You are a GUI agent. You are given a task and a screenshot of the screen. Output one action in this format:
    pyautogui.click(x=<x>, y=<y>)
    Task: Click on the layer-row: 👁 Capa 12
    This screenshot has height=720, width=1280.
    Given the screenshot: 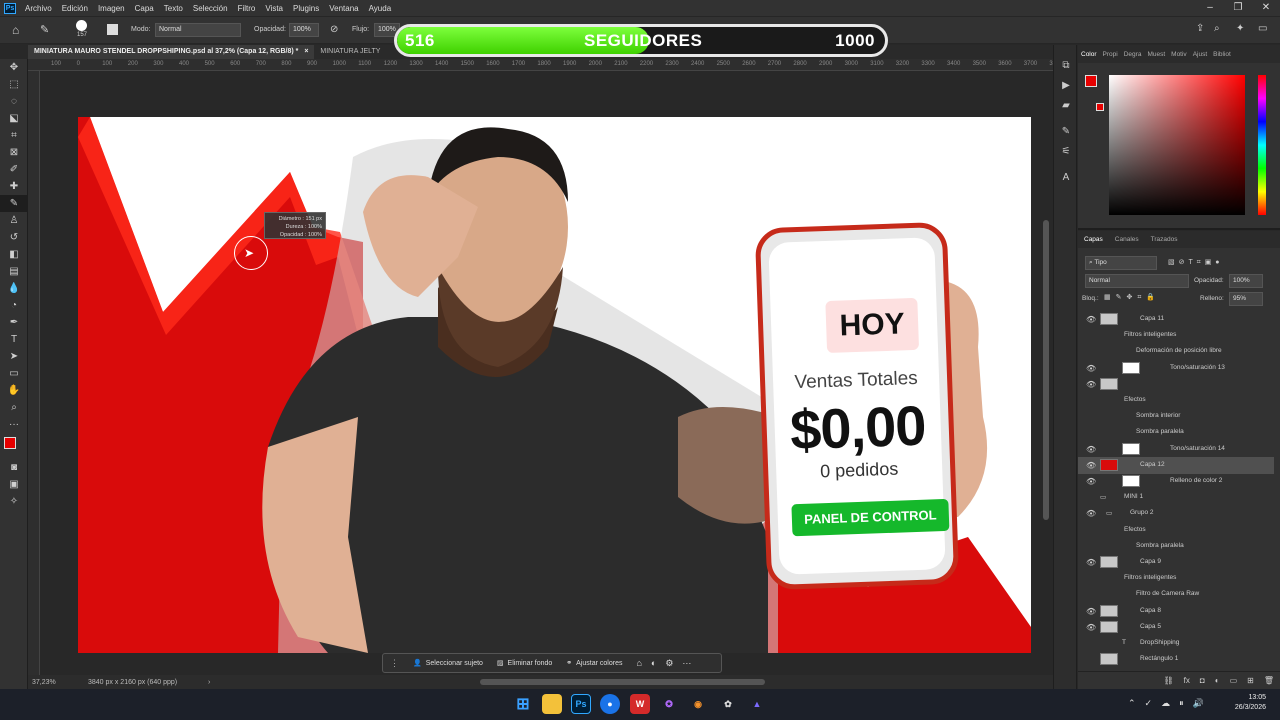 What is the action you would take?
    pyautogui.click(x=1176, y=465)
    